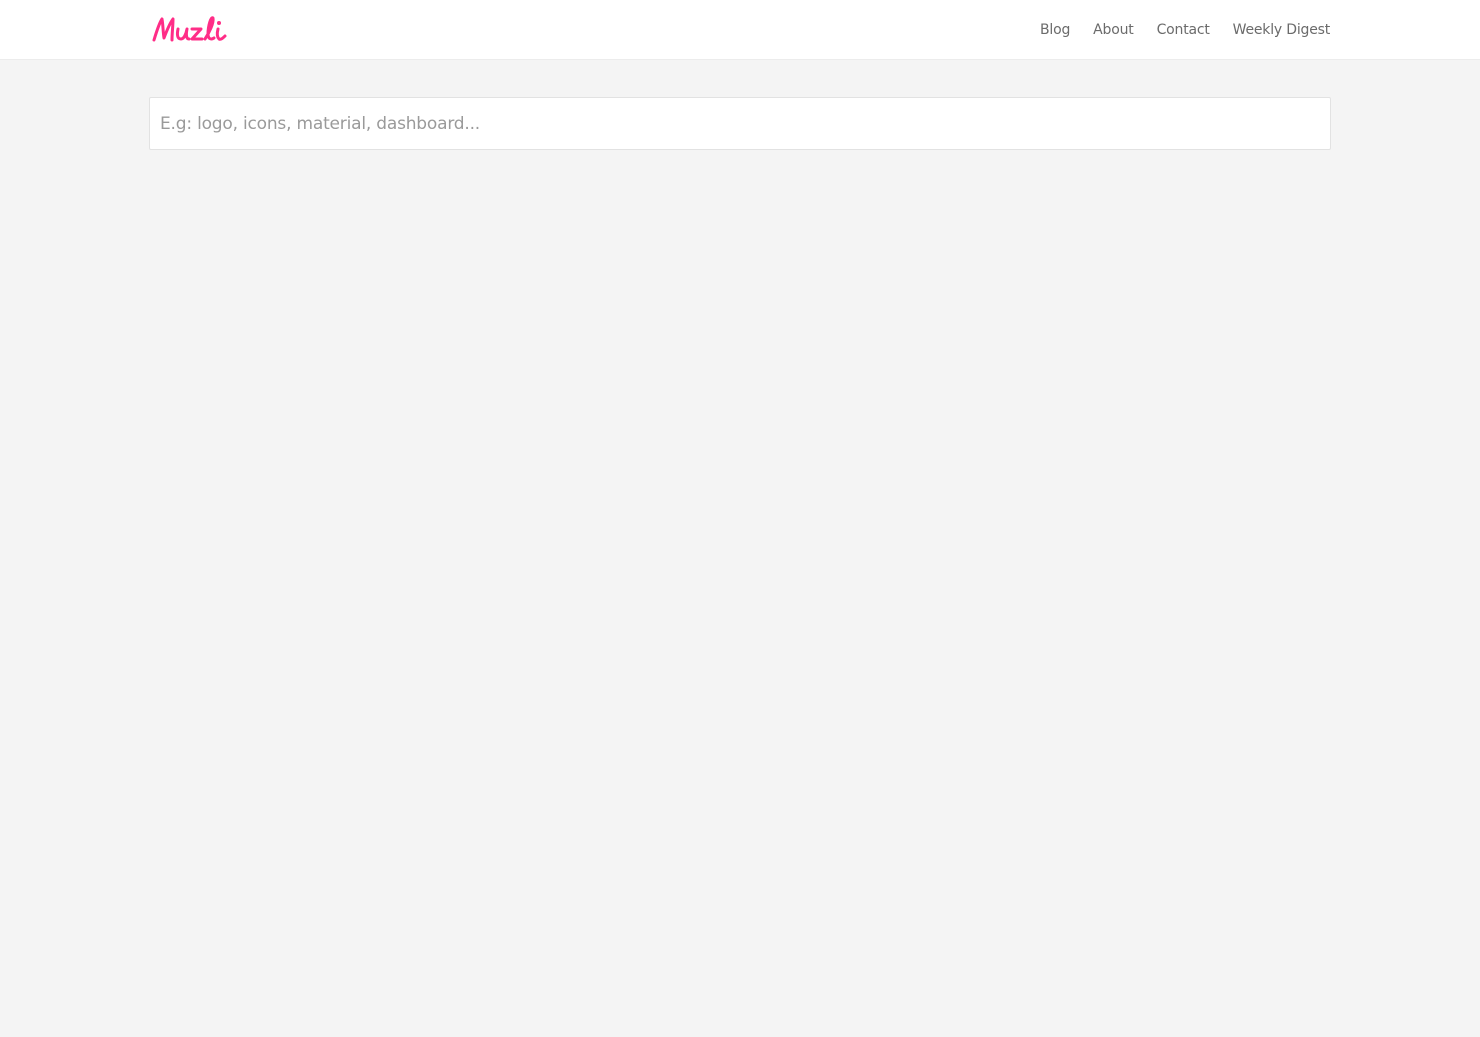 The width and height of the screenshot is (1480, 1037). Describe the element at coordinates (1113, 30) in the screenshot. I see `nav-link-about: About` at that location.